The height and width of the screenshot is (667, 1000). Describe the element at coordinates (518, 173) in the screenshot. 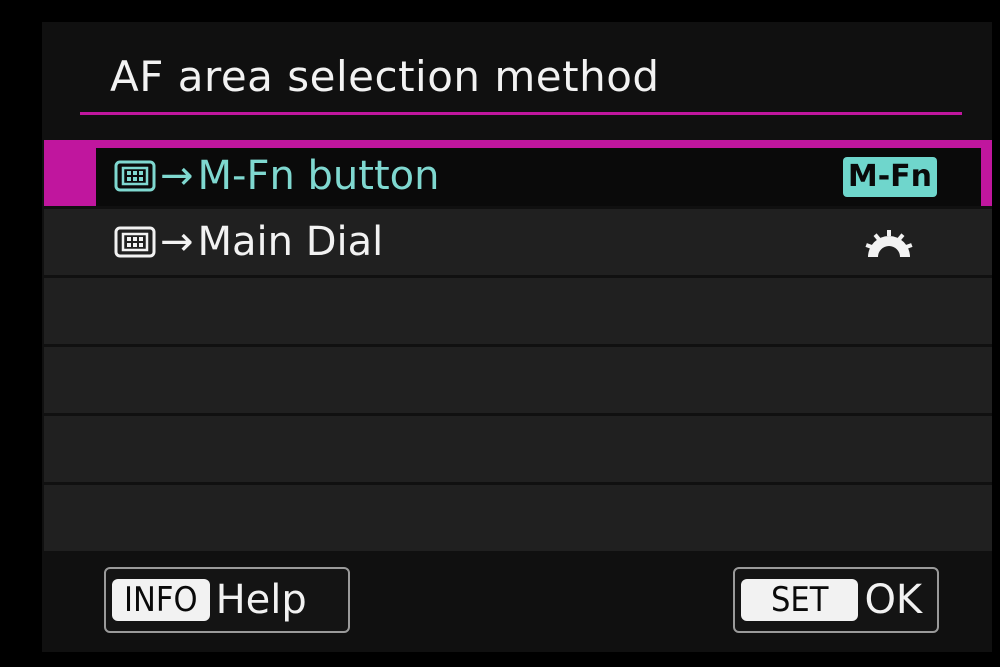

I see `menu-item-mfn-button: → M-Fn button M-Fn` at that location.